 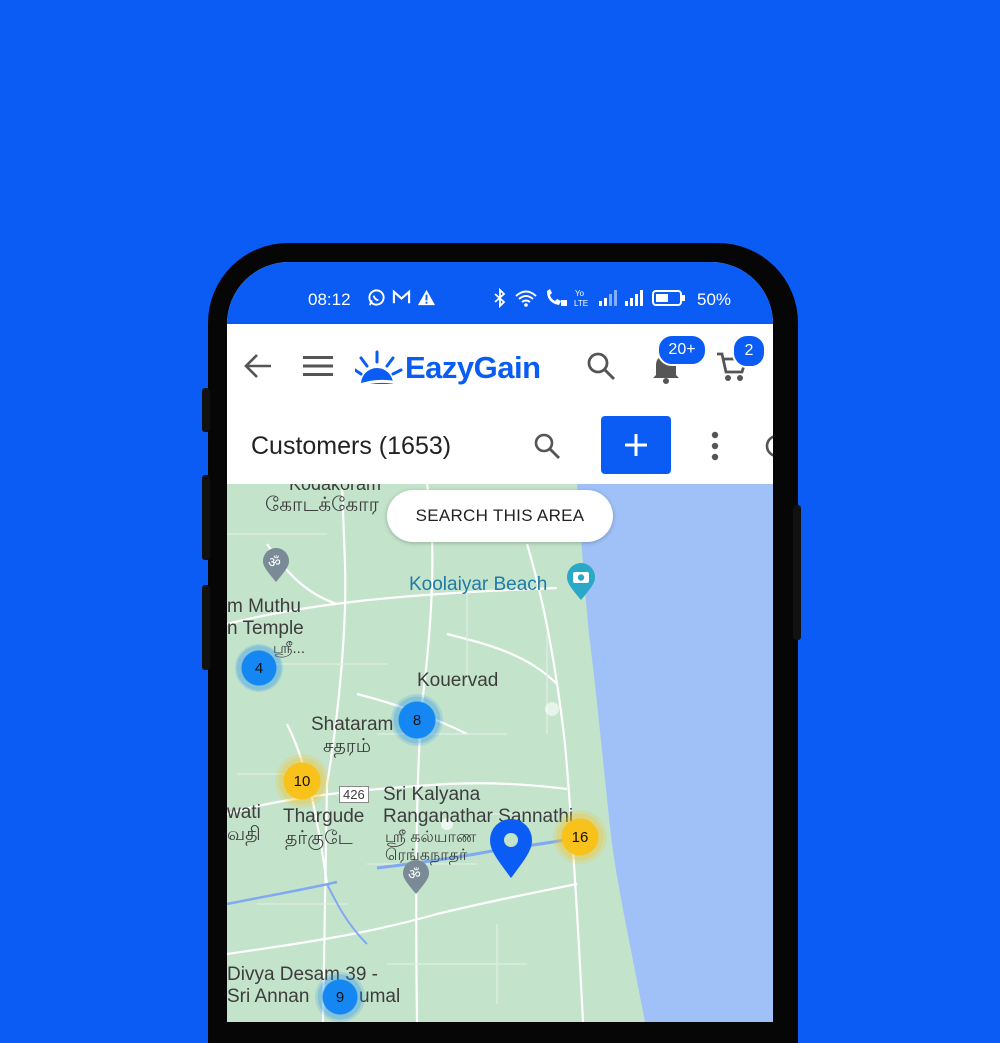 I want to click on plus-icon, so click(x=636, y=445).